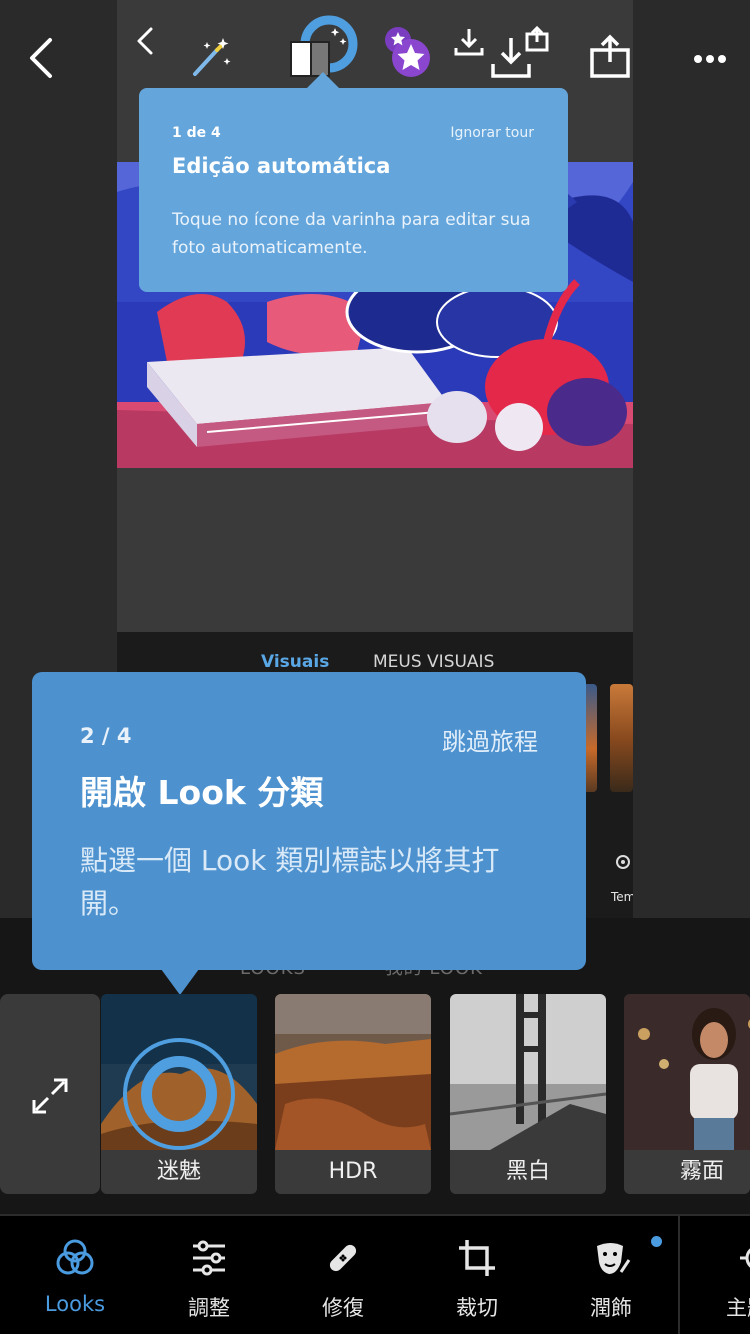 This screenshot has width=750, height=1334. Describe the element at coordinates (611, 1308) in the screenshot. I see `nav-label: 潤飾` at that location.